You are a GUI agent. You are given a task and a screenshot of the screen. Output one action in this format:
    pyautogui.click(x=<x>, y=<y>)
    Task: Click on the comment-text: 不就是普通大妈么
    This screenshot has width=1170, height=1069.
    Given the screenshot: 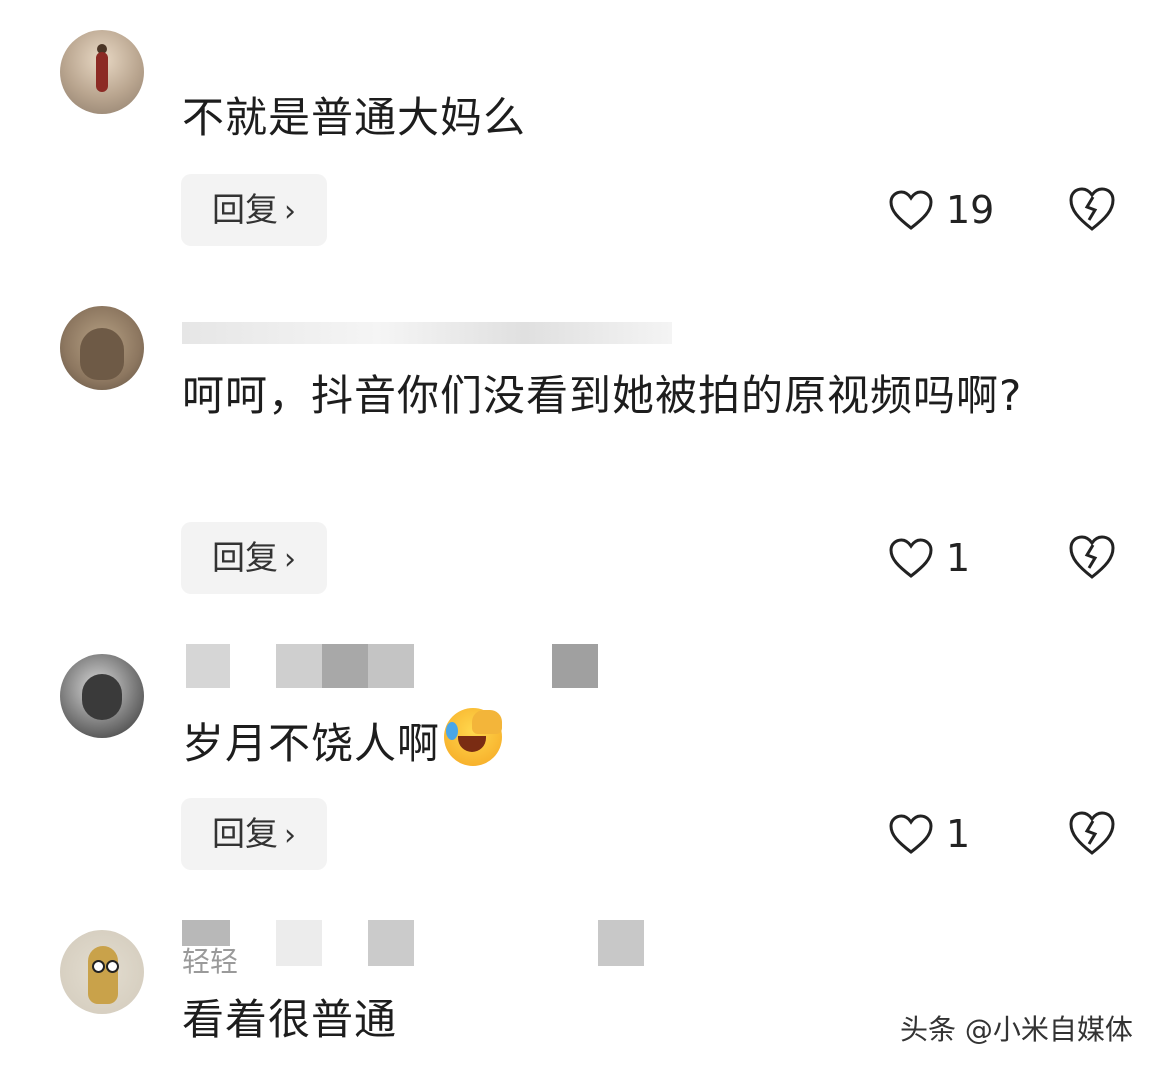 What is the action you would take?
    pyautogui.click(x=354, y=117)
    